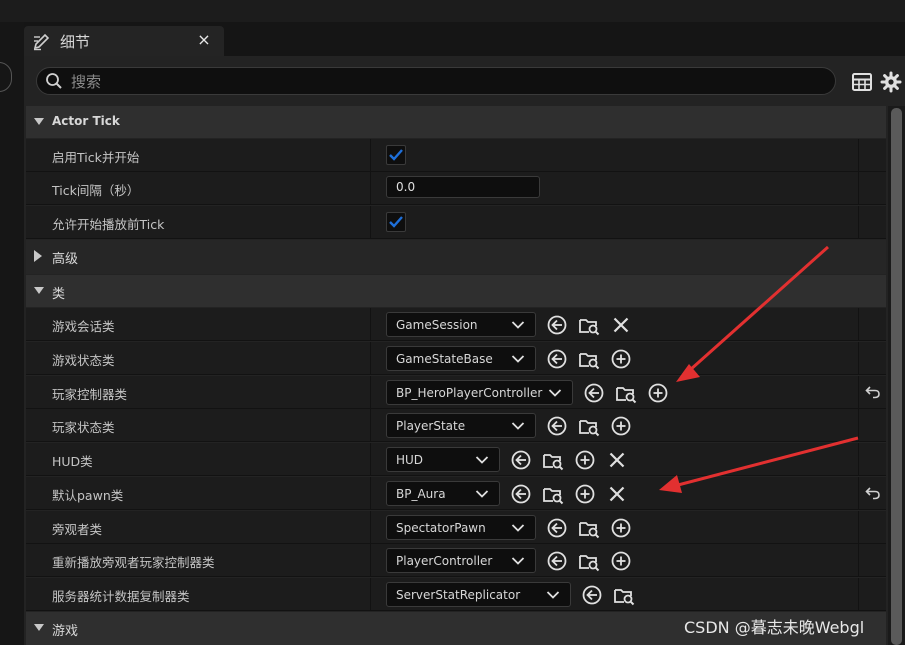 The image size is (905, 645). Describe the element at coordinates (124, 41) in the screenshot. I see `details-tab: 细节 ×` at that location.